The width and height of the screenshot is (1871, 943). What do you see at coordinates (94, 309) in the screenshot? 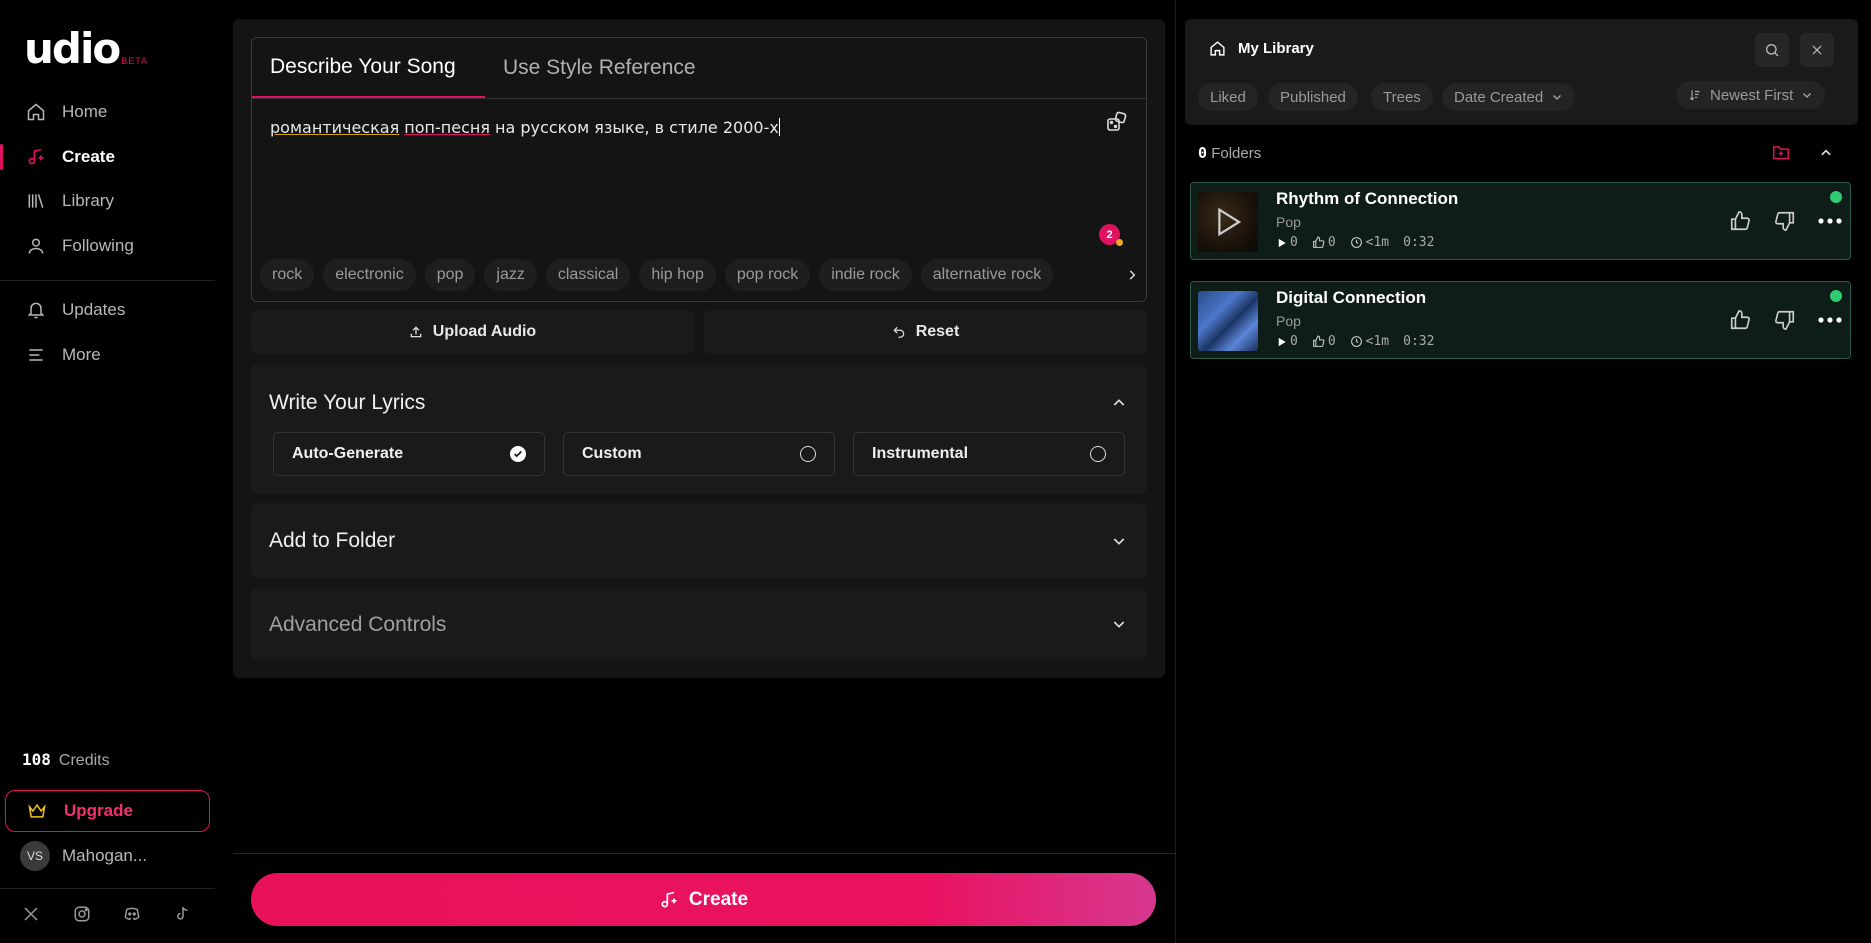
I see `nav-updates-label: Updates` at bounding box center [94, 309].